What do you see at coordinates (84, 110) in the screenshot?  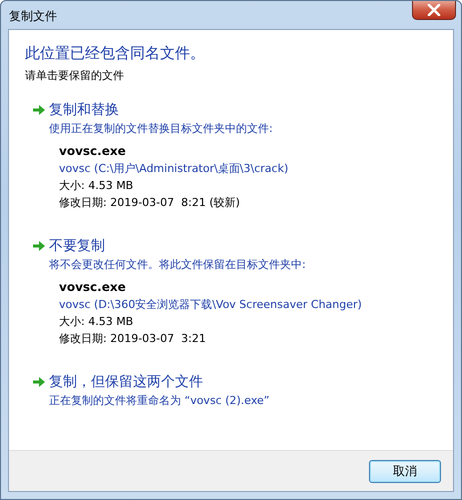 I see `option-link: 复制和替换` at bounding box center [84, 110].